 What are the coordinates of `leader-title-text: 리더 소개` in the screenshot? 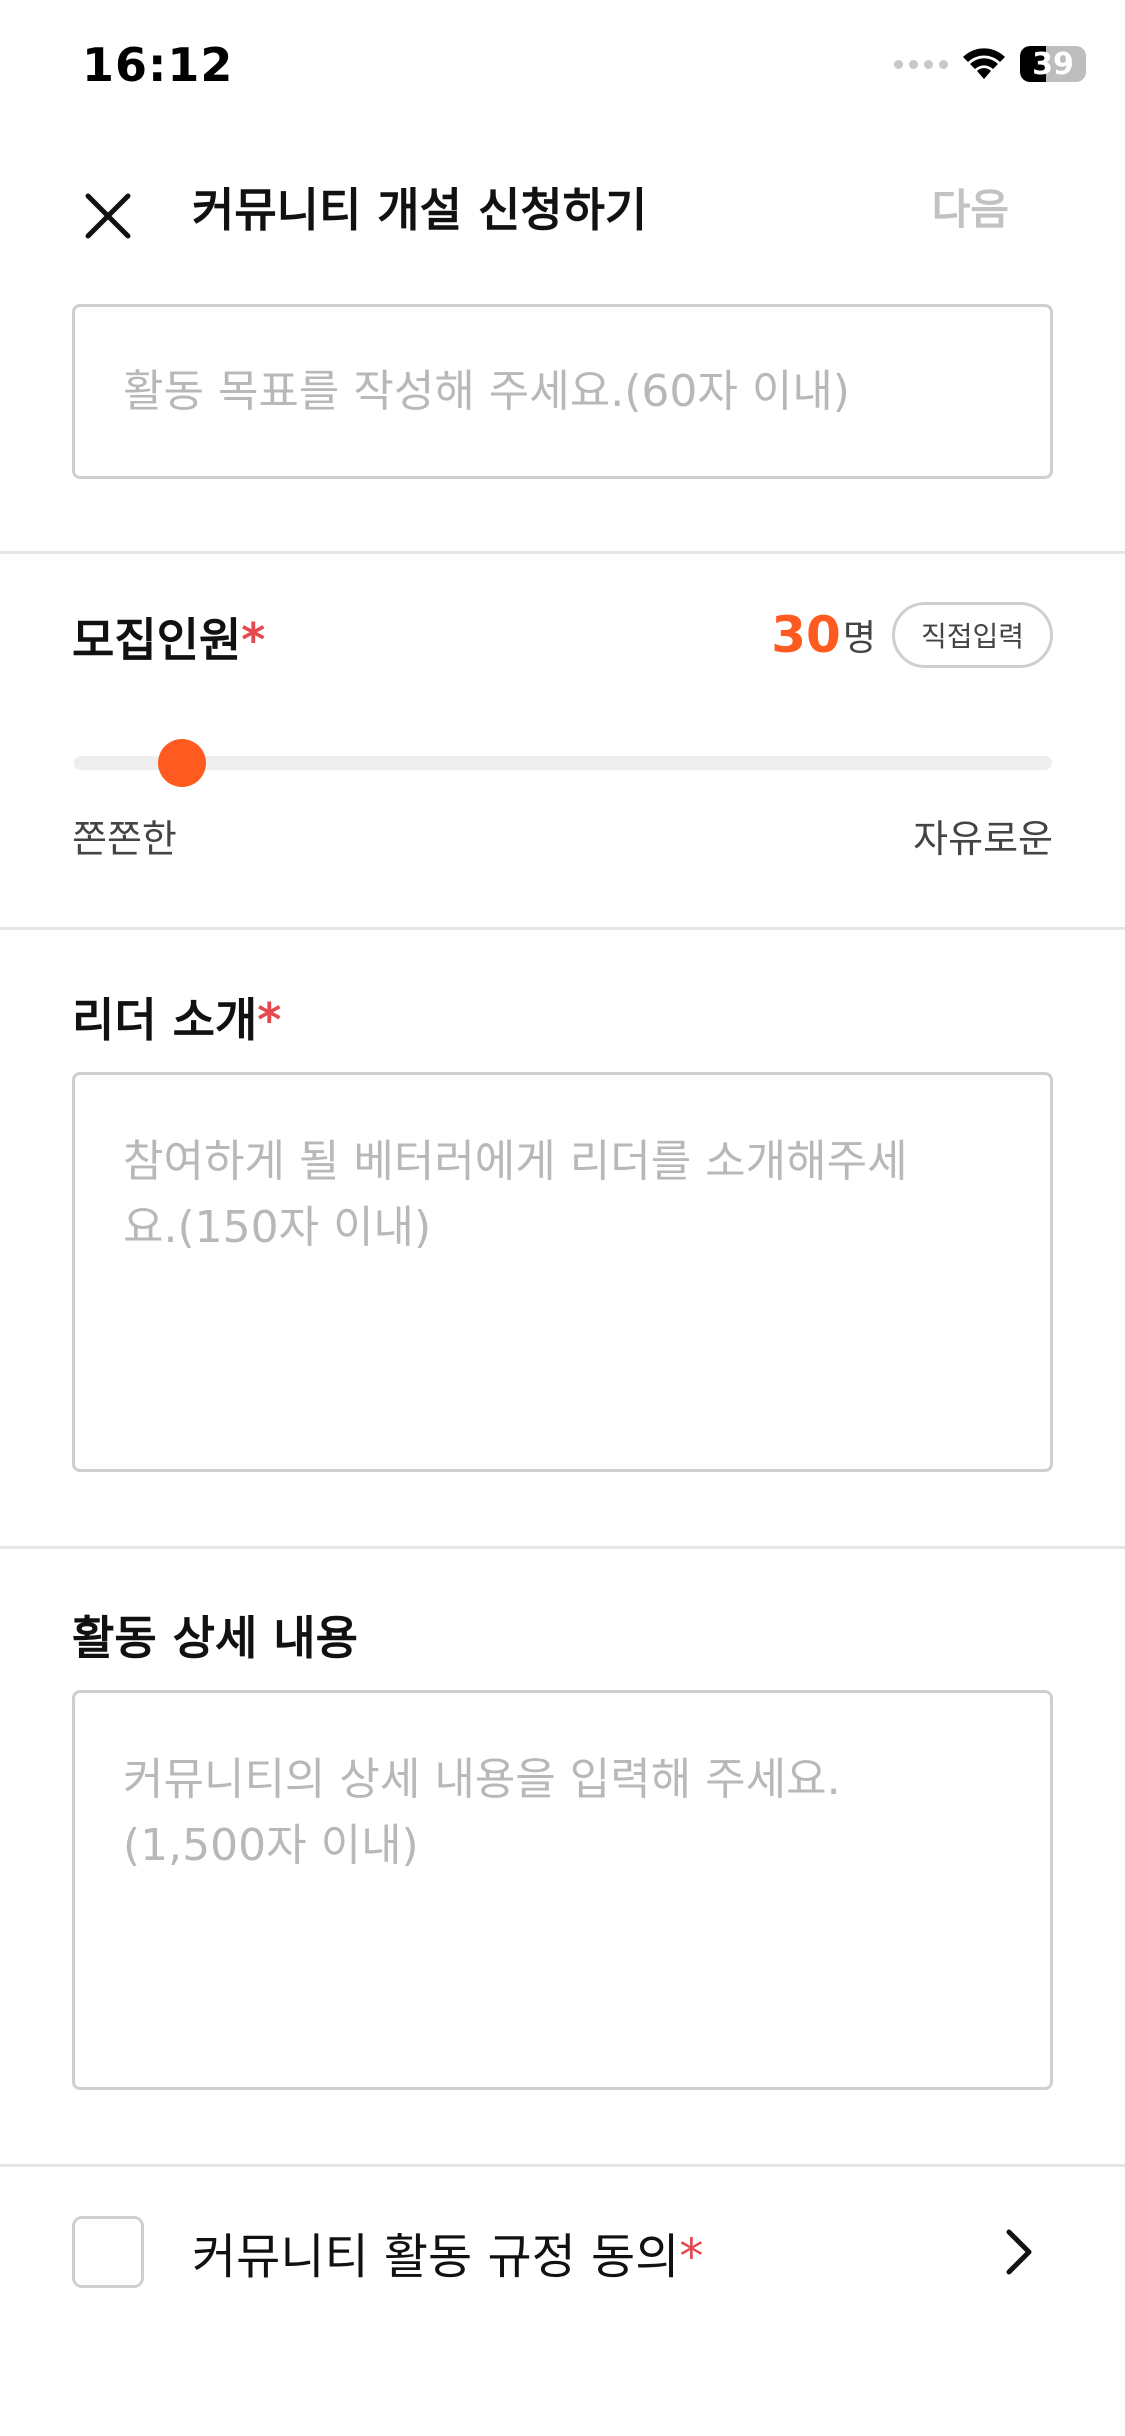 It's located at (165, 1020).